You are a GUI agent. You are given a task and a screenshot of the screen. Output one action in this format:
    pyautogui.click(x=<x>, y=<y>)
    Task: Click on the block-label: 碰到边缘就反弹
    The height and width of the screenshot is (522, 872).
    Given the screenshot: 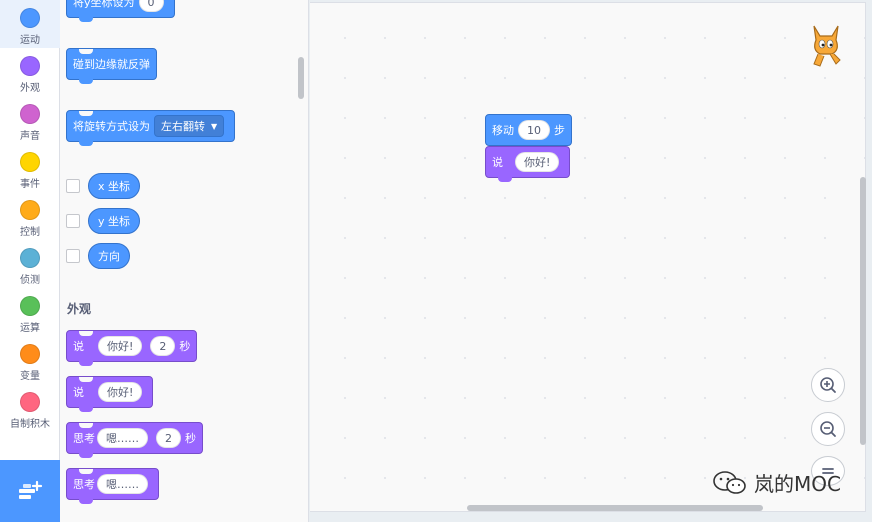 What is the action you would take?
    pyautogui.click(x=111, y=64)
    